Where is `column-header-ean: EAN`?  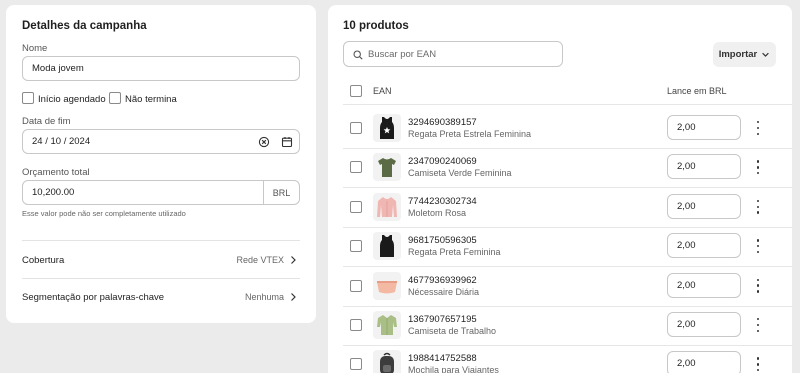
column-header-ean: EAN is located at coordinates (382, 91).